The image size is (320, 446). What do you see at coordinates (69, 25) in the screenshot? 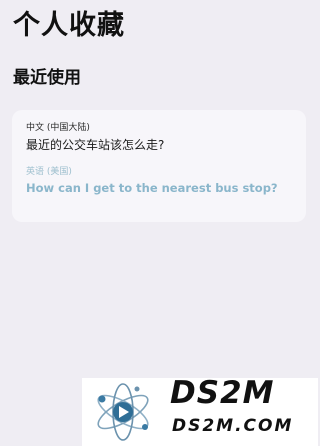
I see `page-title: 个人收藏` at bounding box center [69, 25].